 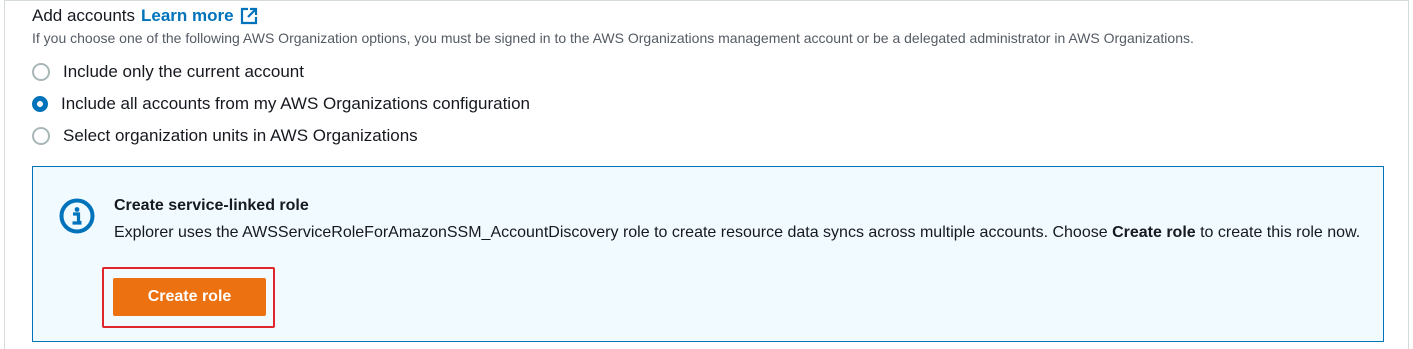 What do you see at coordinates (77, 216) in the screenshot?
I see `info-icon` at bounding box center [77, 216].